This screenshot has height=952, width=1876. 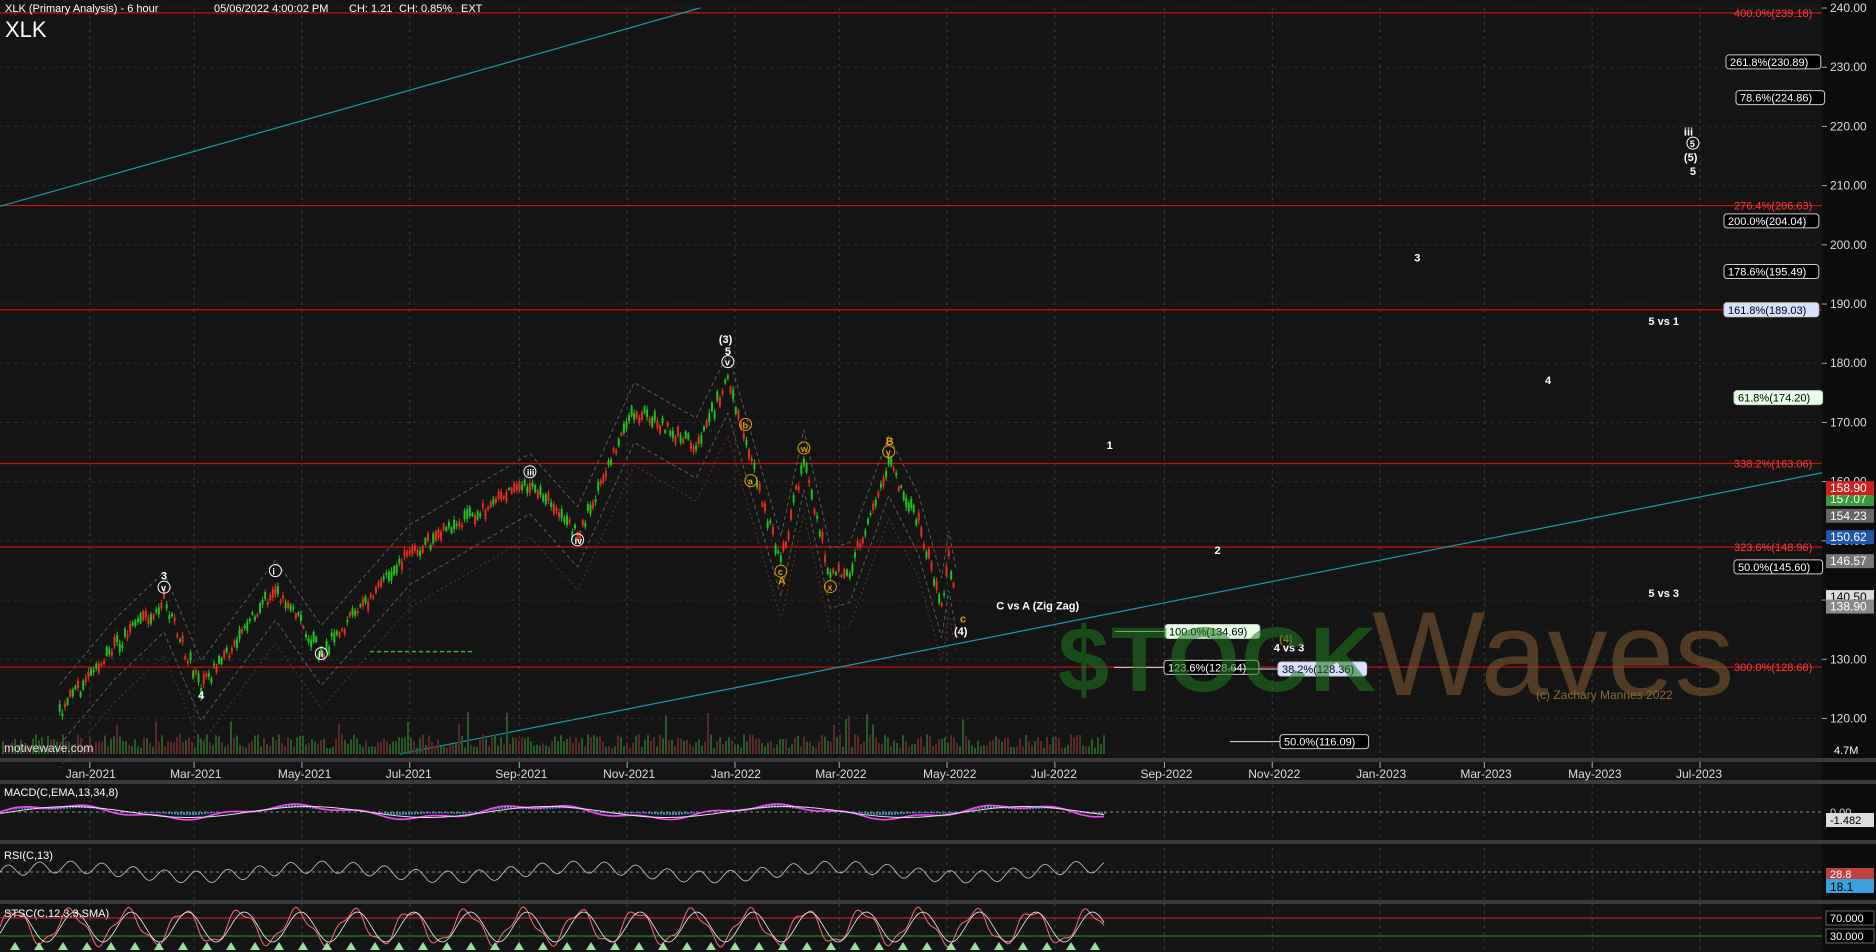 What do you see at coordinates (305, 774) in the screenshot?
I see `x-tick-label: May-2021` at bounding box center [305, 774].